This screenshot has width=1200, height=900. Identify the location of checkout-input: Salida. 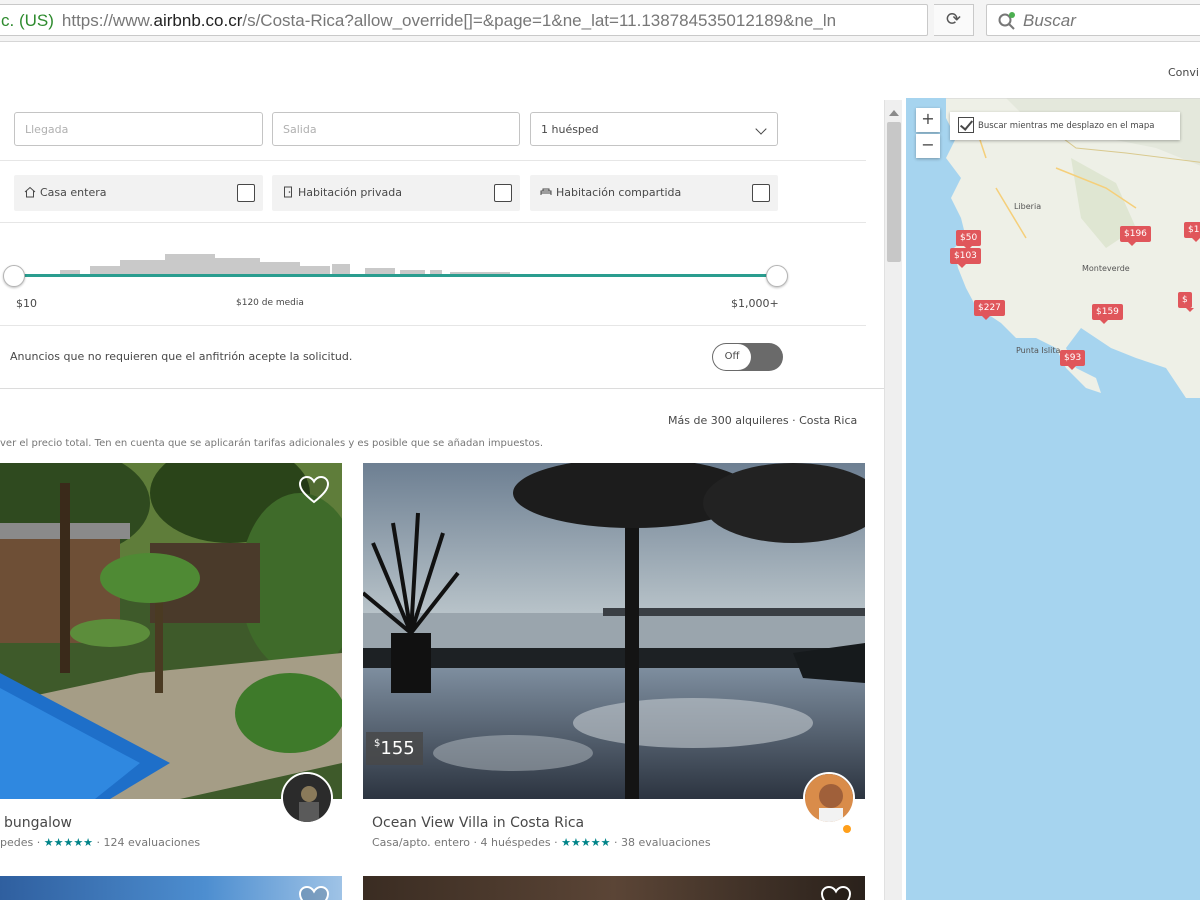
(396, 129).